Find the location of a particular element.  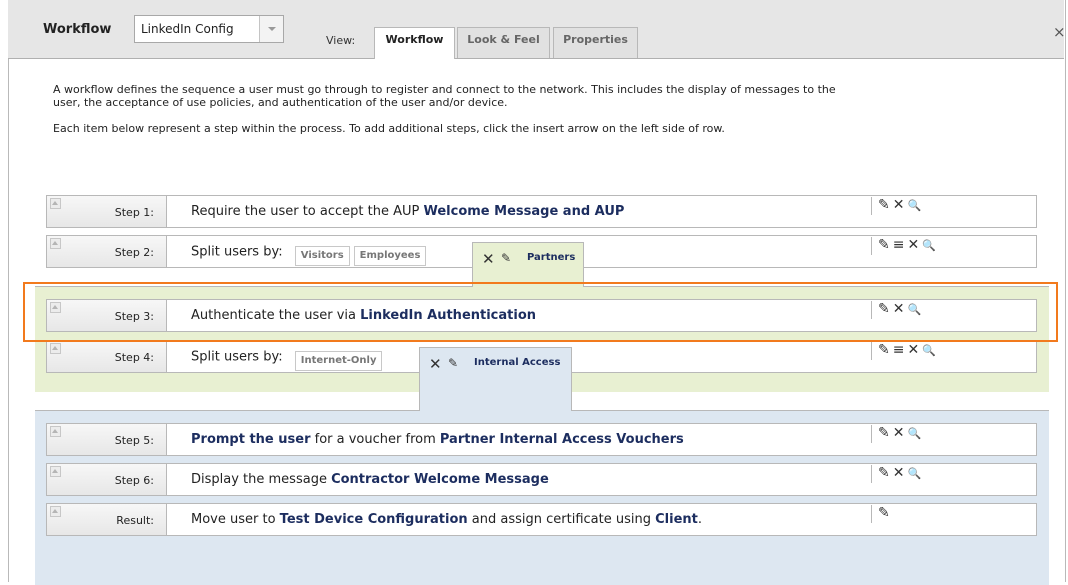

row-actions: ✎ is located at coordinates (882, 514).